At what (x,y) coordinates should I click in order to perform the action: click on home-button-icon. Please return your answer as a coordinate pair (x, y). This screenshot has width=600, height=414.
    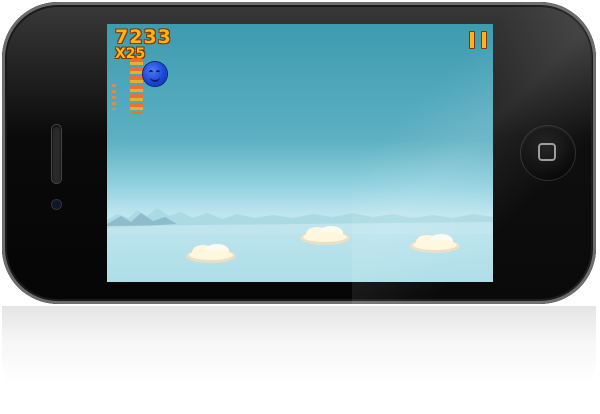
    Looking at the image, I should click on (547, 152).